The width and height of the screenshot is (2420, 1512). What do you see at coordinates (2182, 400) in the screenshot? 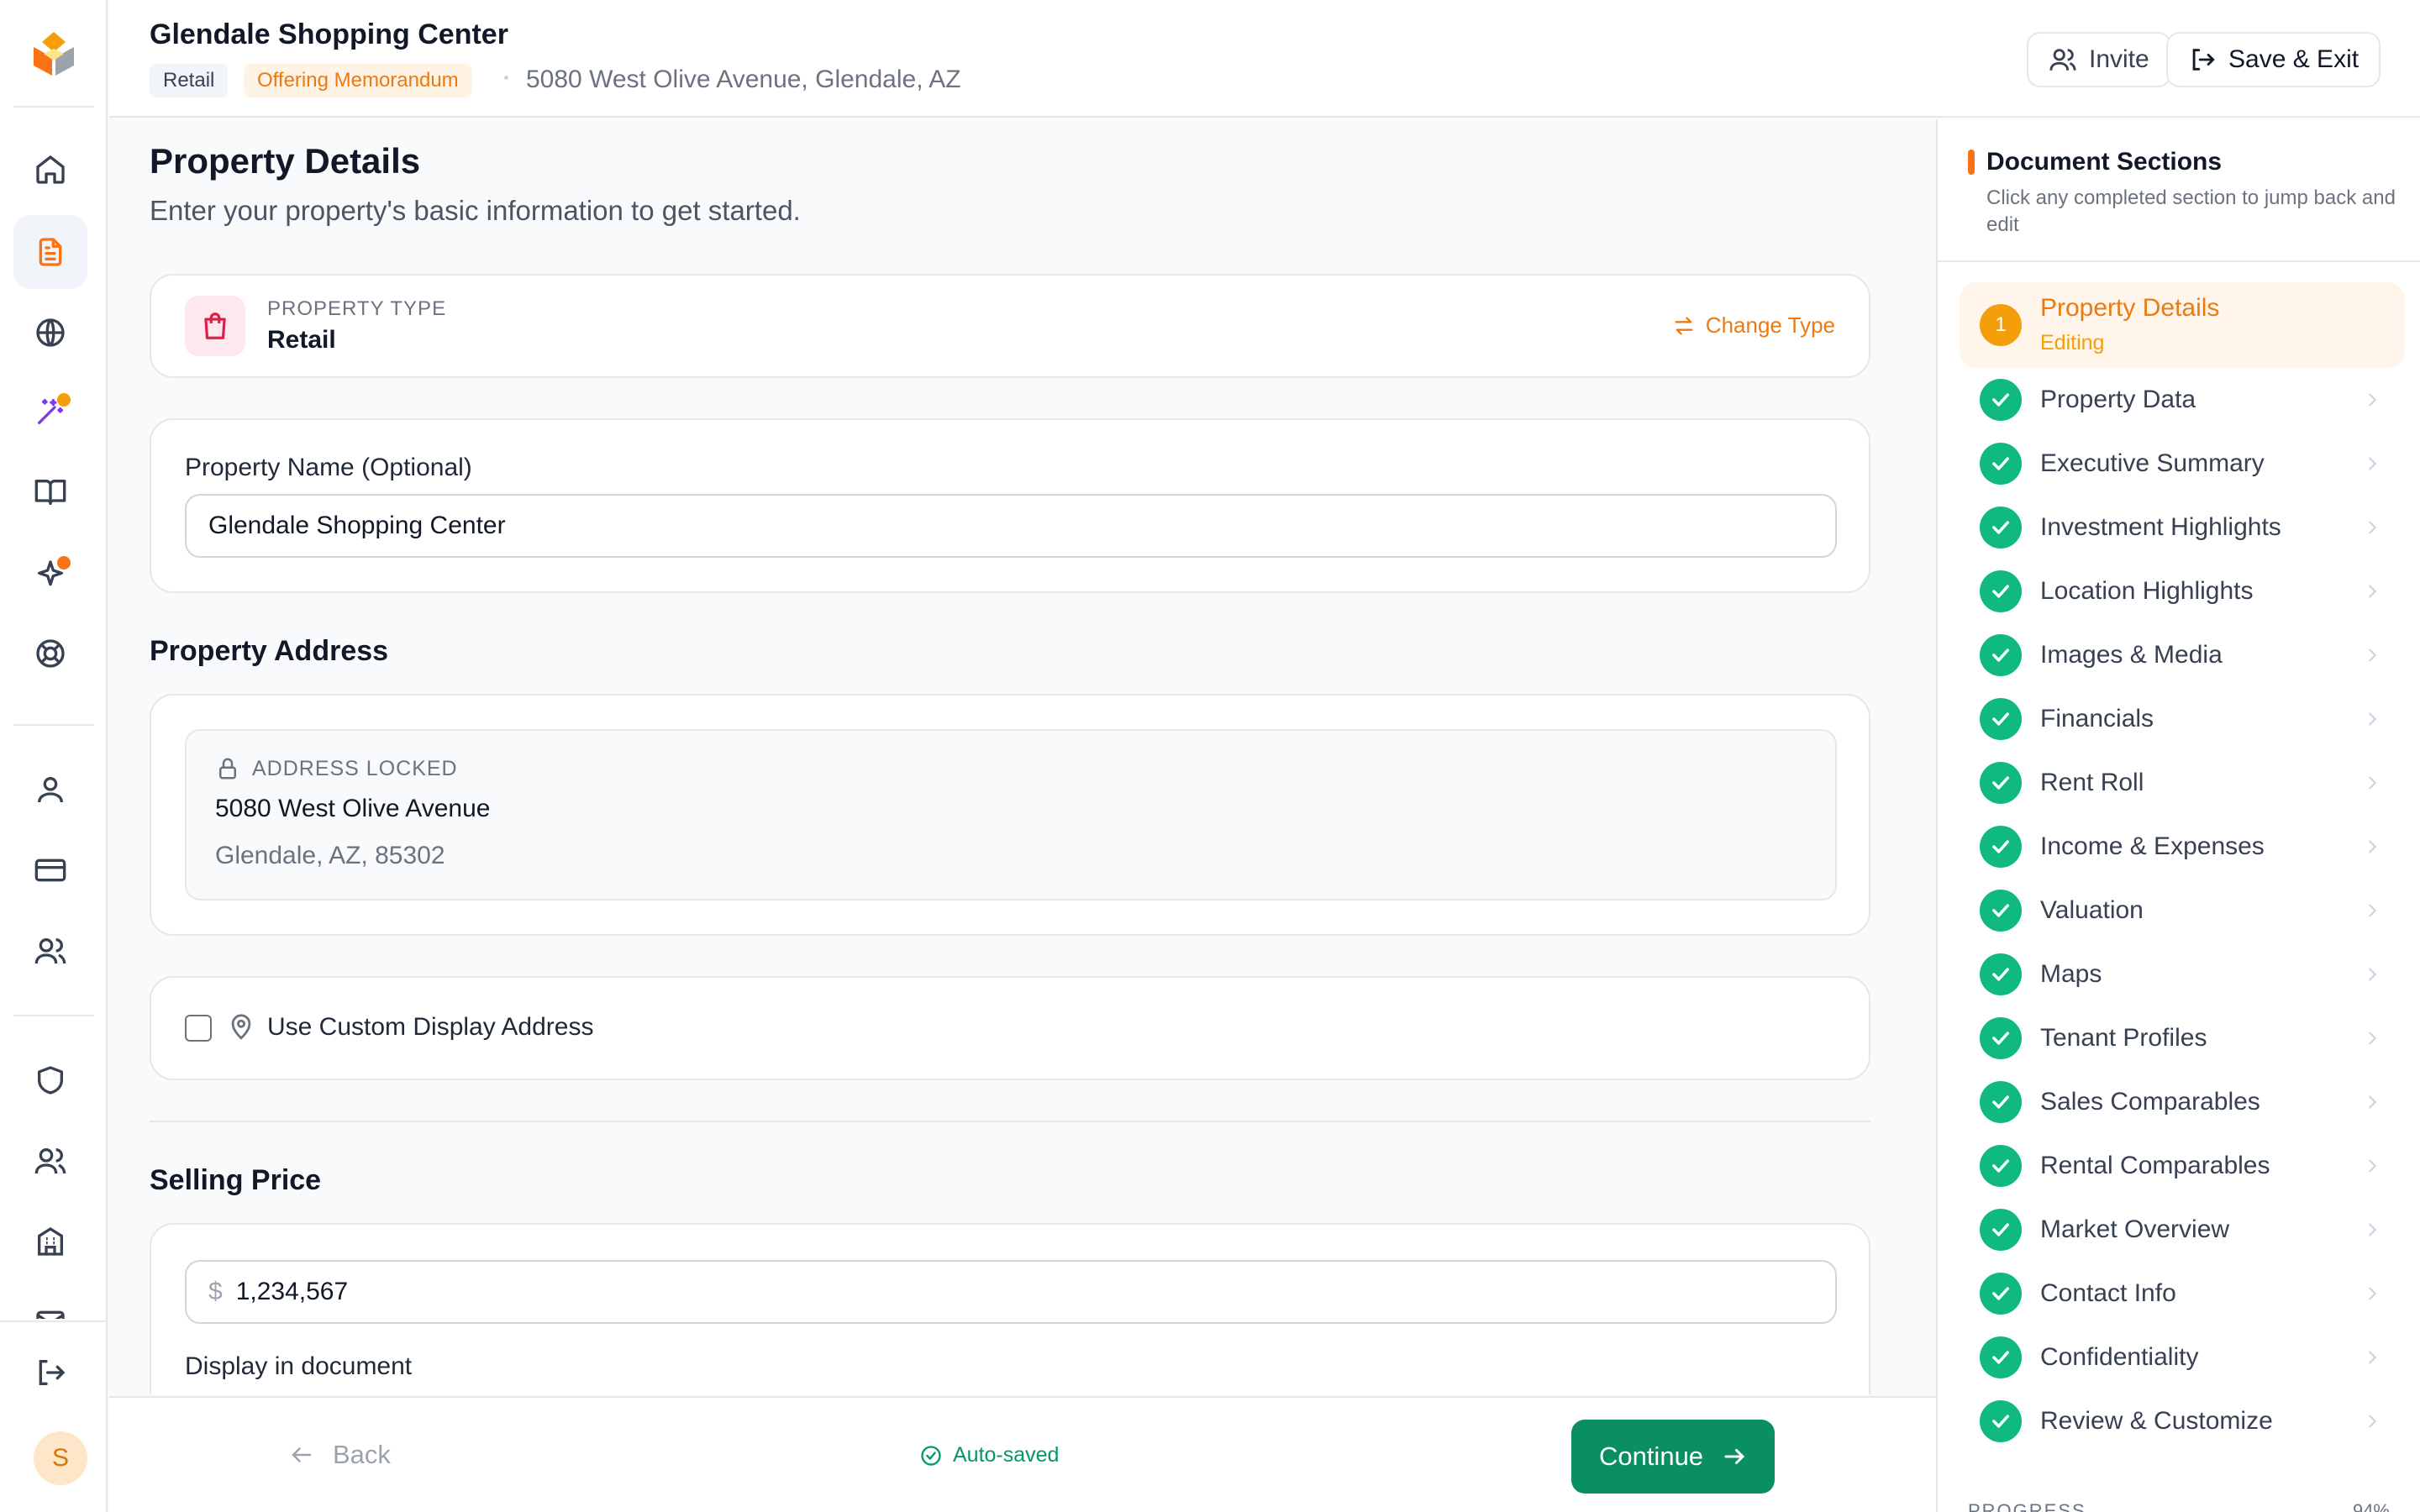
I see `section-item: Property Data` at bounding box center [2182, 400].